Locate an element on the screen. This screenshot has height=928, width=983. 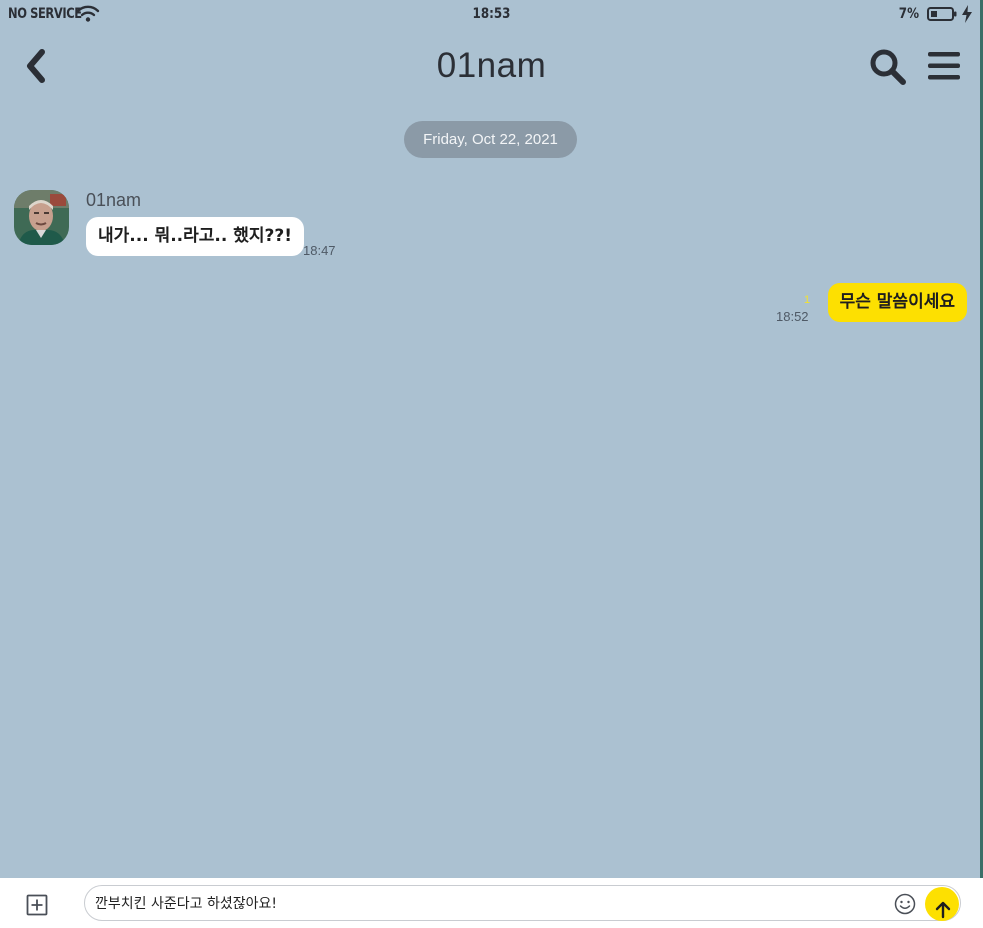
status-time: 18:53 is located at coordinates (491, 14).